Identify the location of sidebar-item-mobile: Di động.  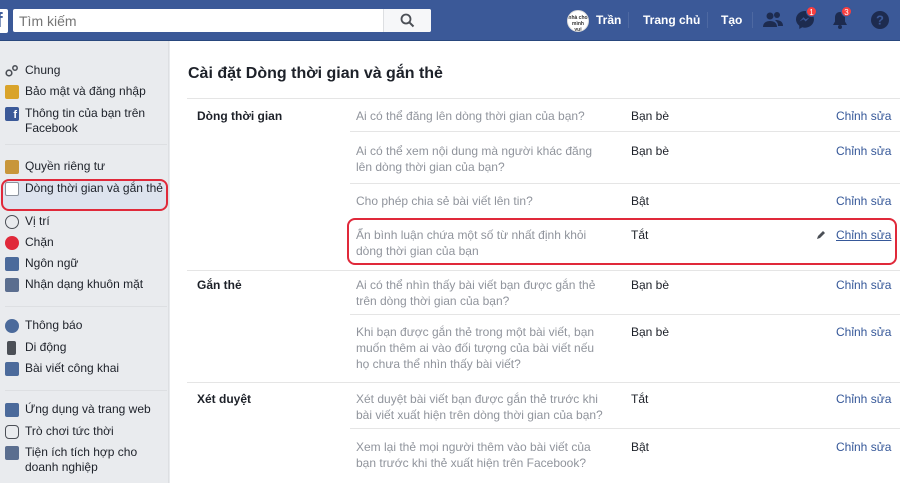
(85, 347).